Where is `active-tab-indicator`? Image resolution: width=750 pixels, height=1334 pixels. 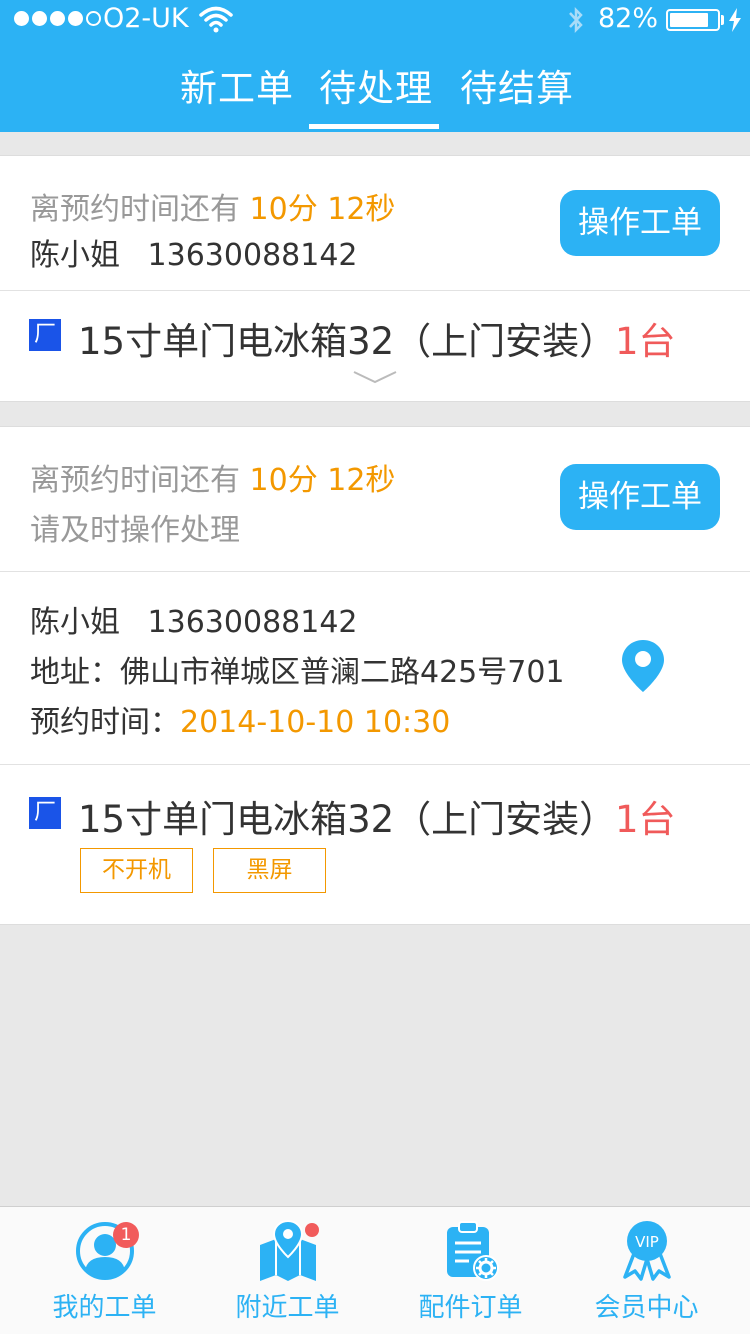
active-tab-indicator is located at coordinates (374, 126).